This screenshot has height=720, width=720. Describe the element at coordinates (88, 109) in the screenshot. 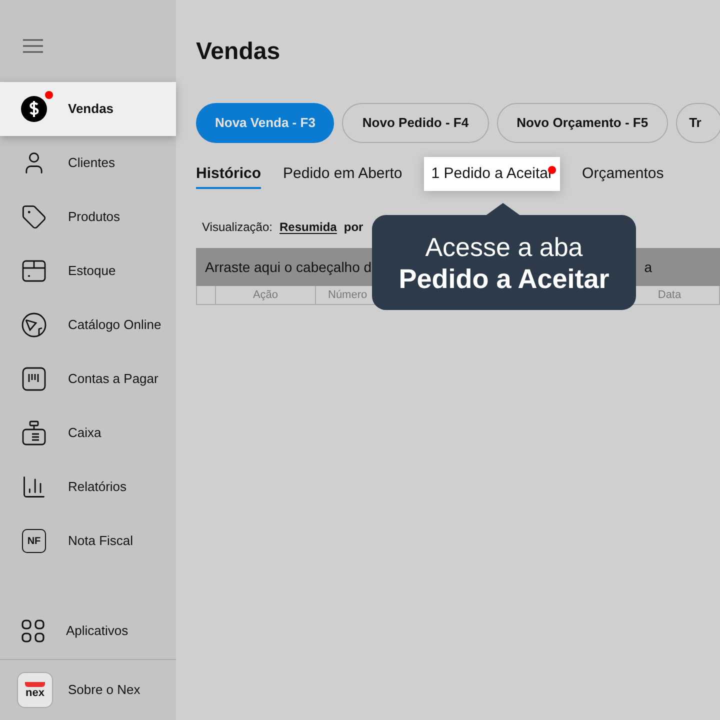

I see `sidebar-item: Vendas` at that location.